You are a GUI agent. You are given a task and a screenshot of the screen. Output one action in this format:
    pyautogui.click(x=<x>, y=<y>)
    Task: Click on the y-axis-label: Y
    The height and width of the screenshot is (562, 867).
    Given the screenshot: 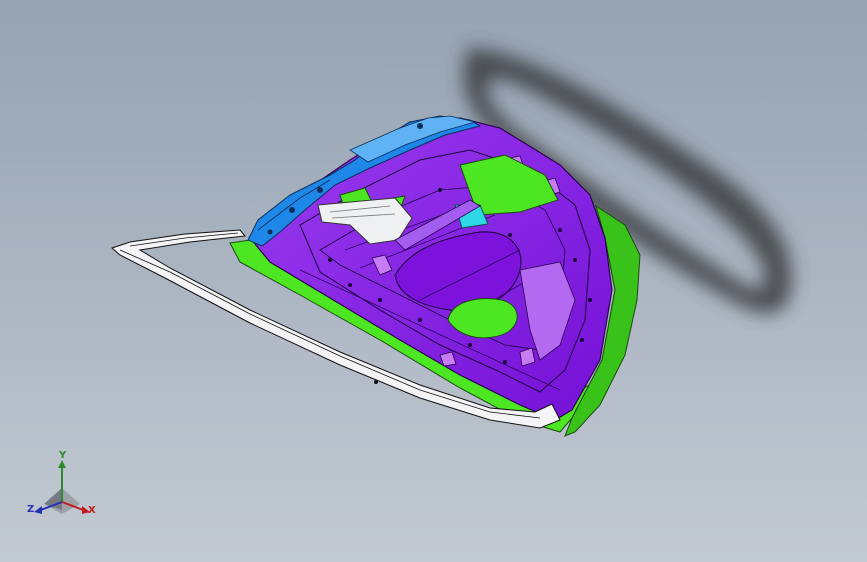 What is the action you would take?
    pyautogui.click(x=63, y=455)
    